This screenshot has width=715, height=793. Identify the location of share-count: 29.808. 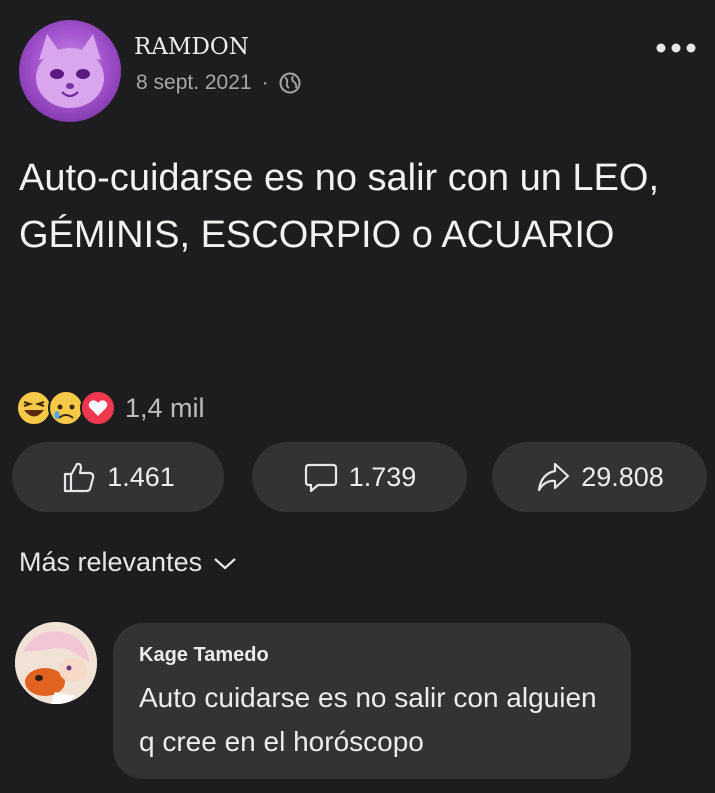
(622, 476).